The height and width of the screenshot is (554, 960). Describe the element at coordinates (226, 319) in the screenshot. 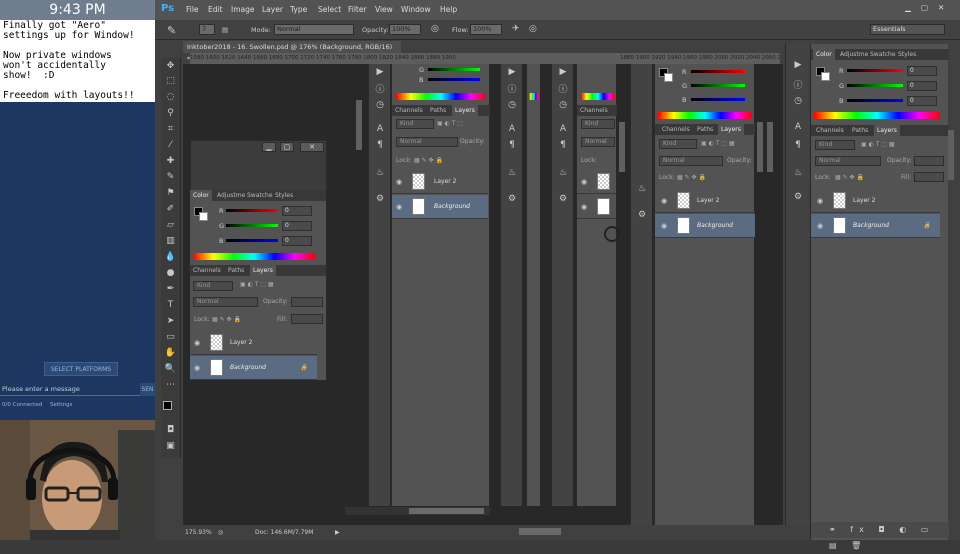

I see `lock-icons: ▦ ✎ ✥ 🔒` at that location.